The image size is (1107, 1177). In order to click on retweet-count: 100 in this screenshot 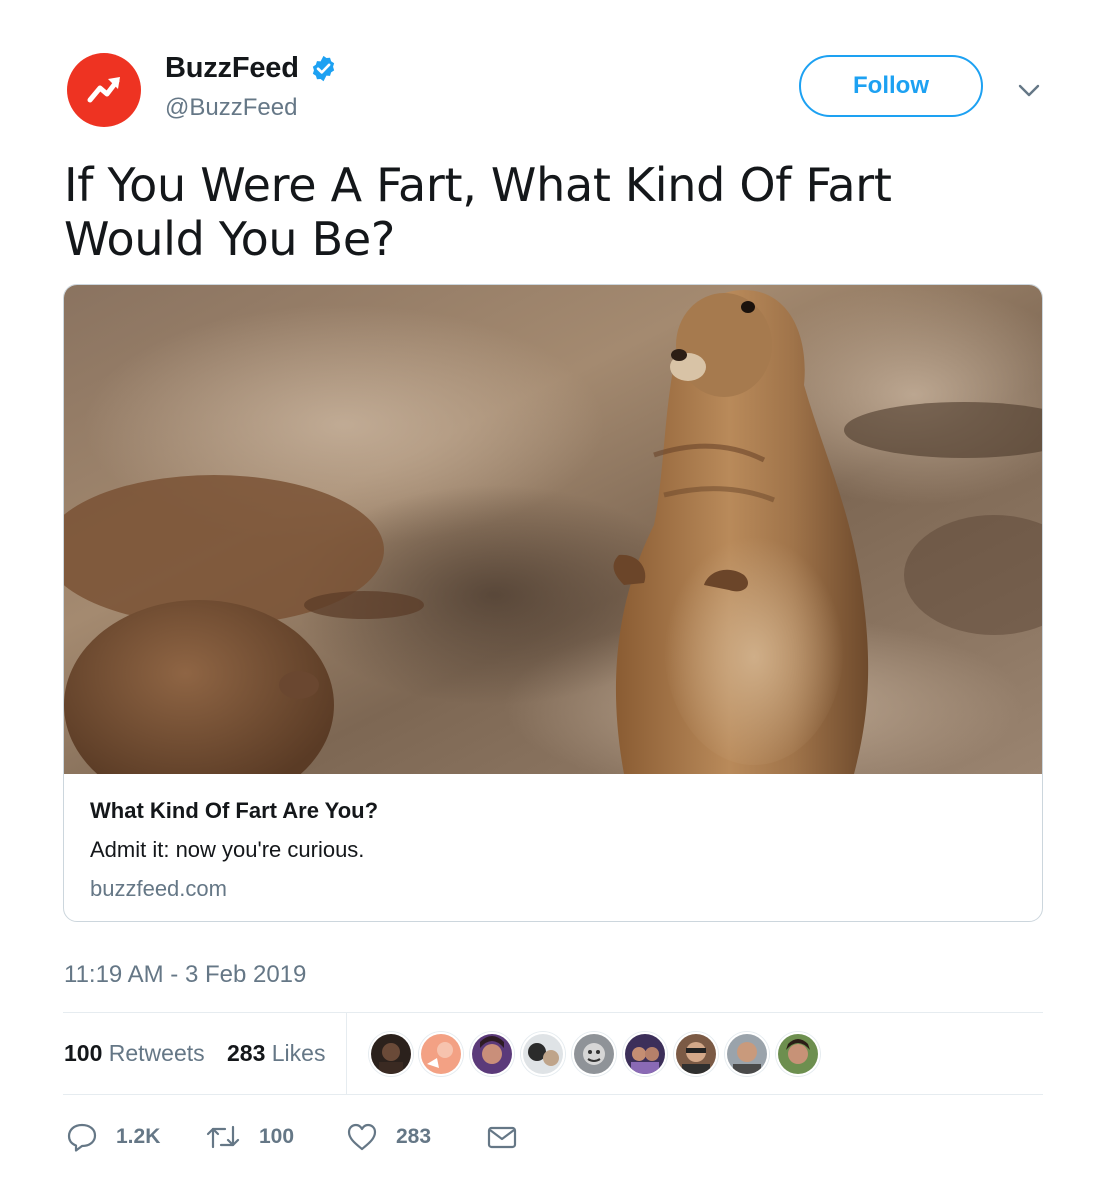, I will do `click(277, 1136)`.